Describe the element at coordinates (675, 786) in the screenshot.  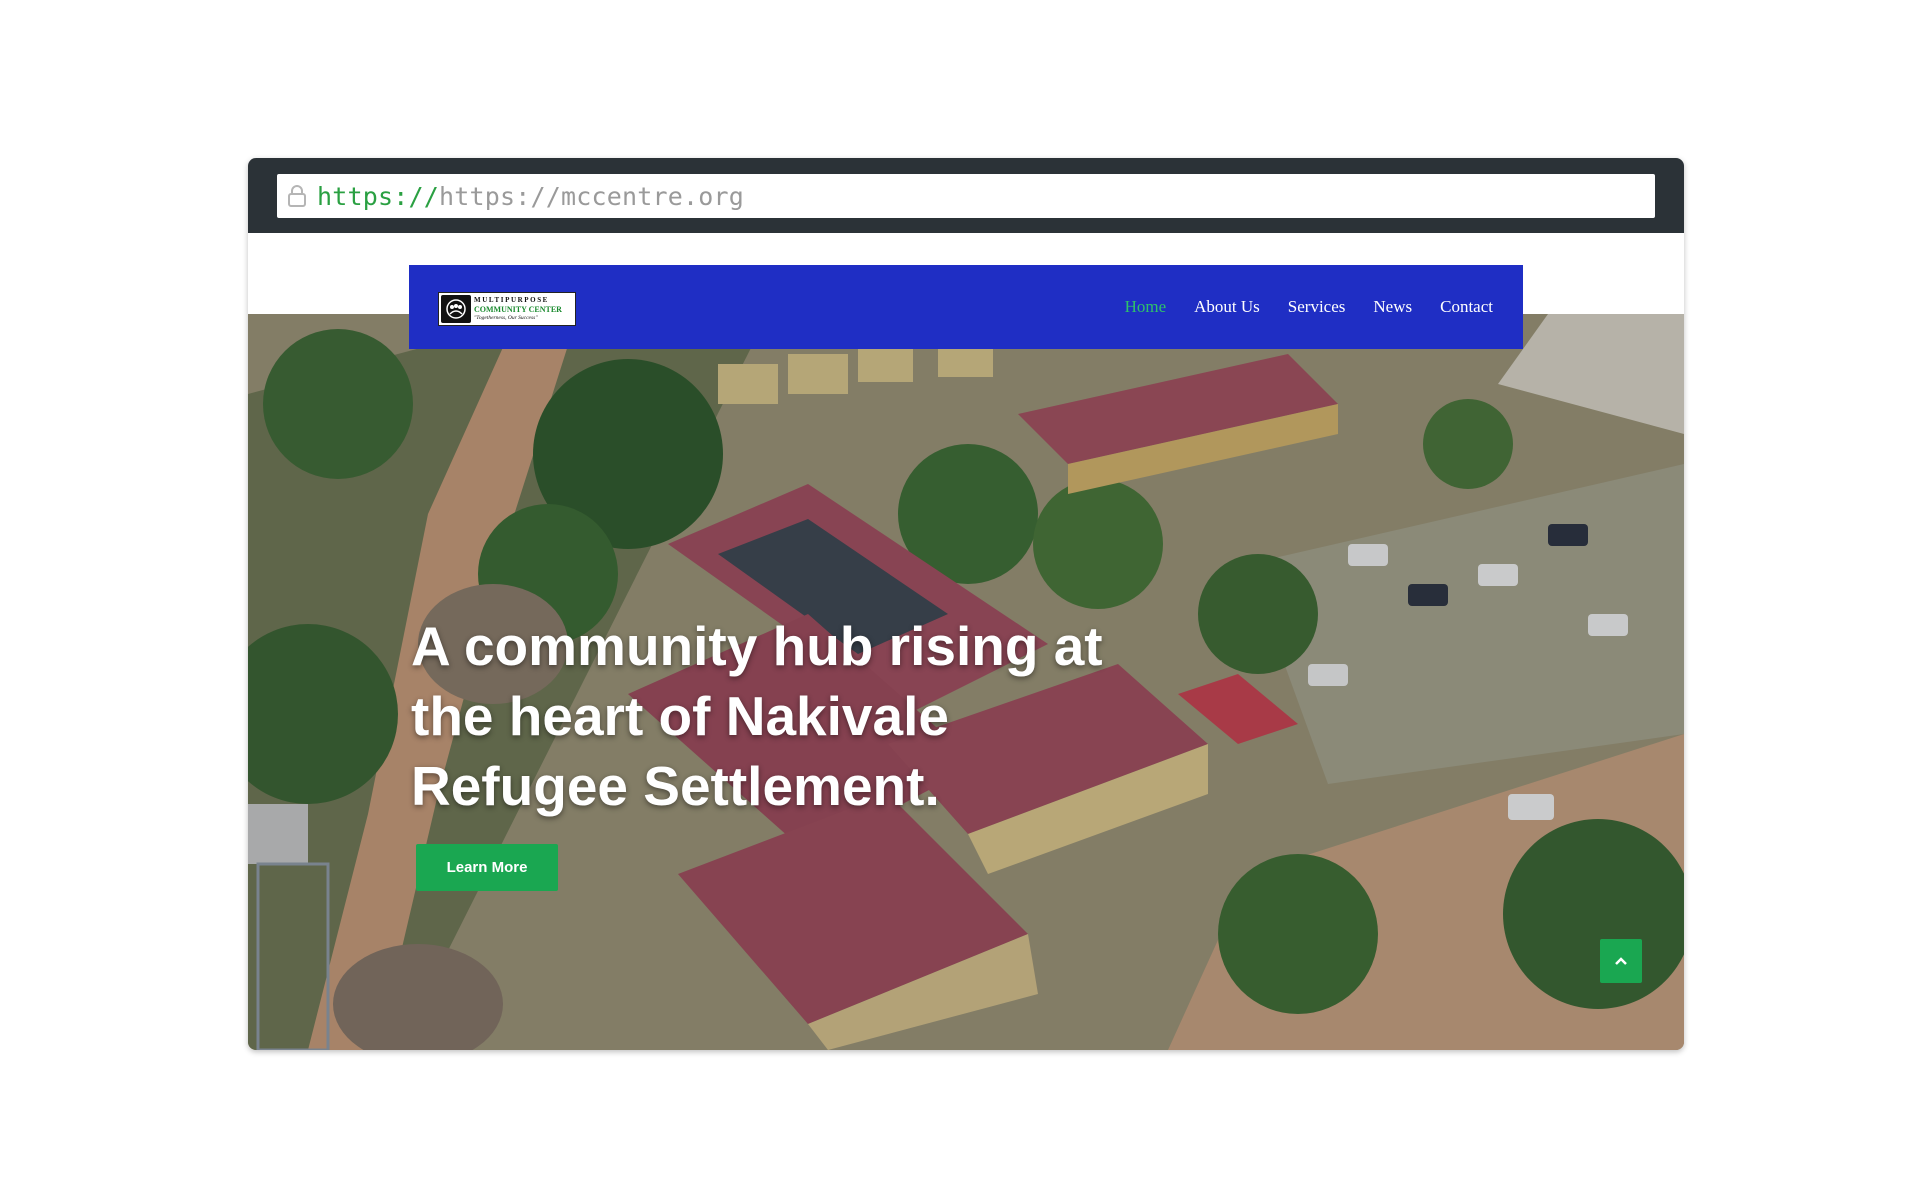
I see `hero-headline-line-3: Refugee Settlement.` at that location.